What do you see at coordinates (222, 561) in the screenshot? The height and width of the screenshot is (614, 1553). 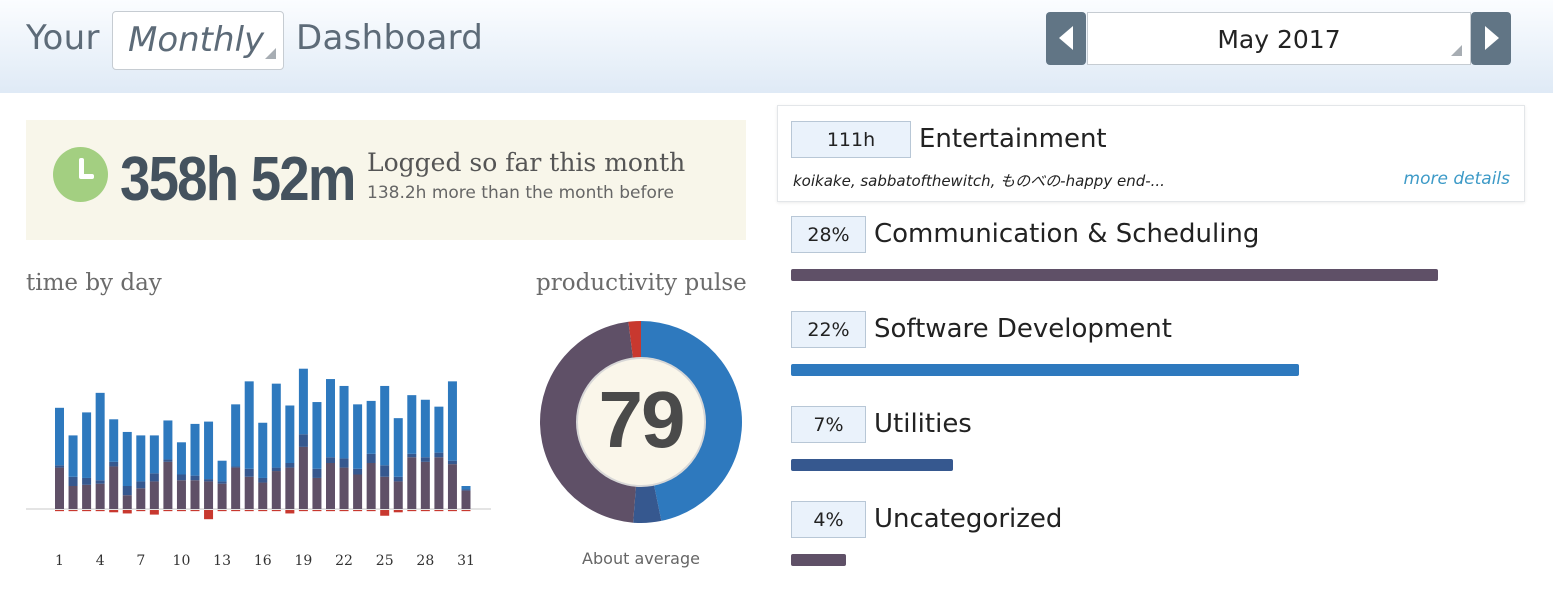 I see `x-tick-label: 13` at bounding box center [222, 561].